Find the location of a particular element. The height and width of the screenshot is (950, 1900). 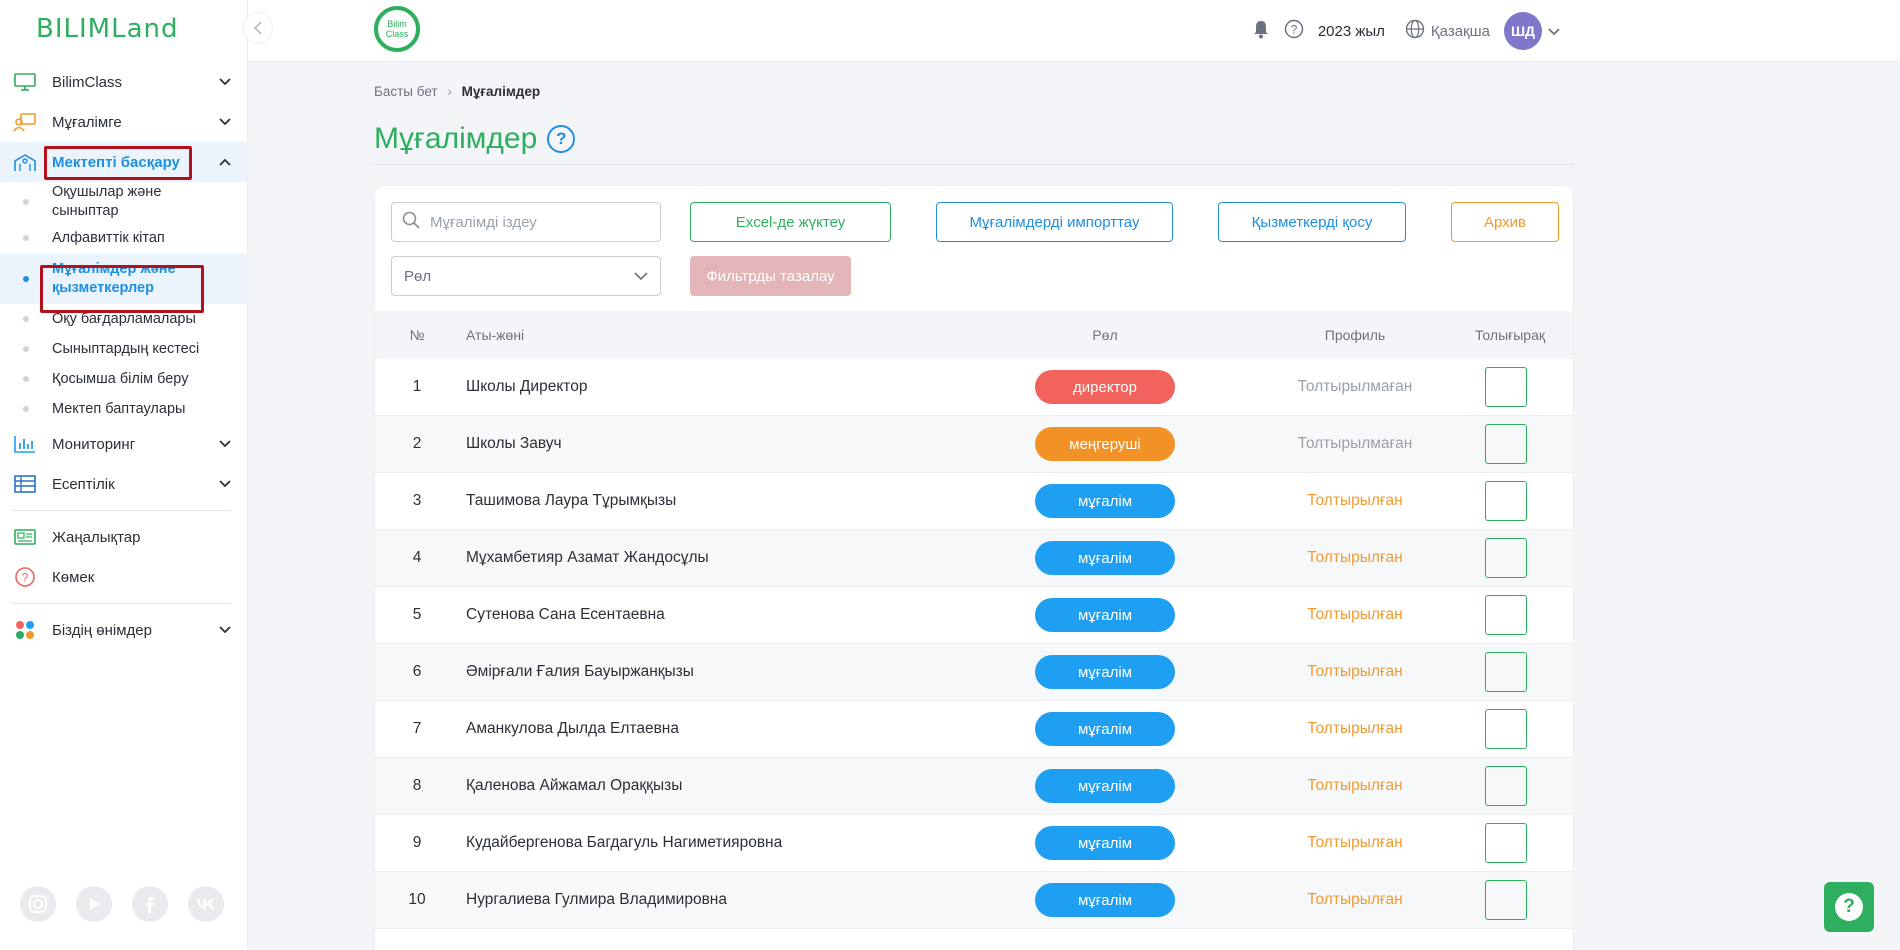

sidebar-collapse-button is located at coordinates (258, 28).